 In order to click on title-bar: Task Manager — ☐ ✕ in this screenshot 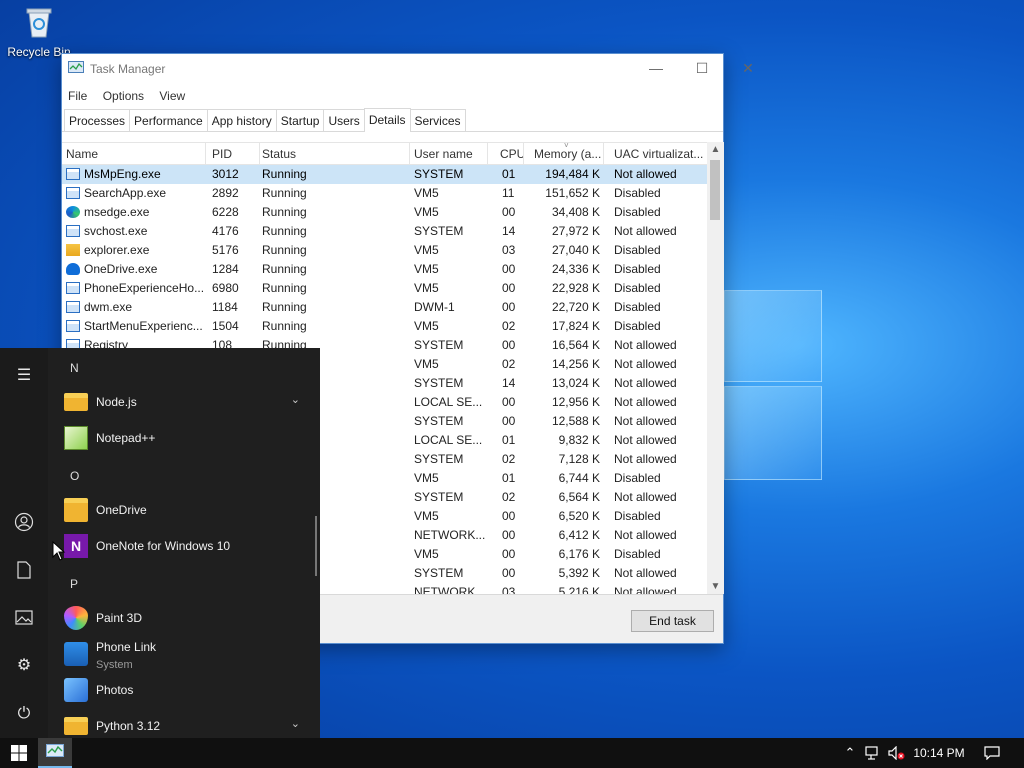, I will do `click(408, 69)`.